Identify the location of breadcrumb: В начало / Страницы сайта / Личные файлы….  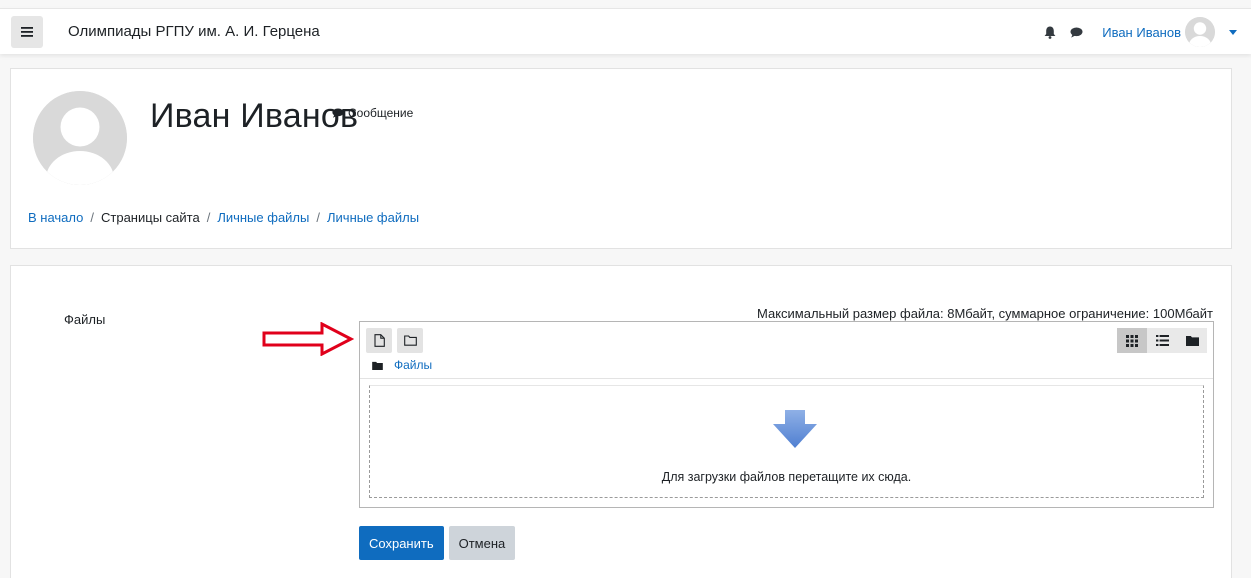
(223, 217).